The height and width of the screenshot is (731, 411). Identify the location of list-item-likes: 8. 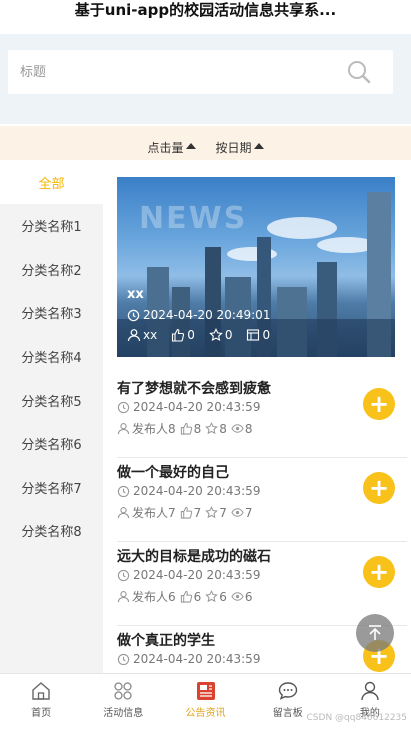
(197, 428).